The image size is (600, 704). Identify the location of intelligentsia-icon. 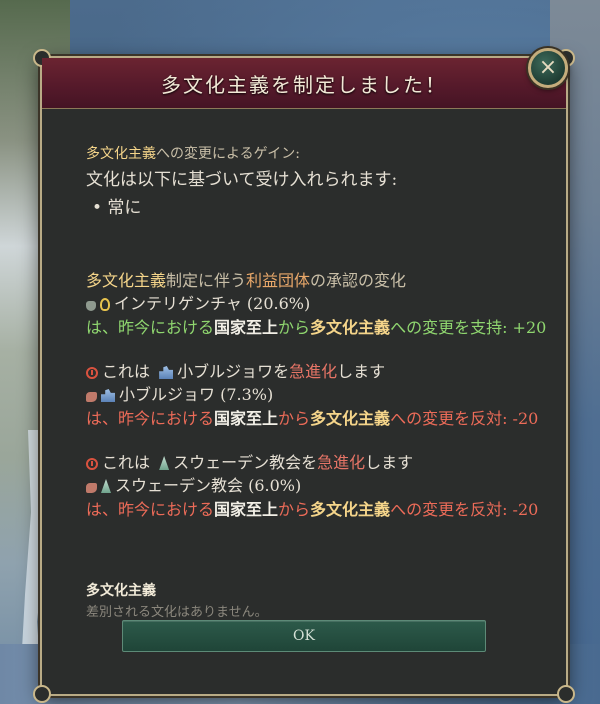
(105, 304).